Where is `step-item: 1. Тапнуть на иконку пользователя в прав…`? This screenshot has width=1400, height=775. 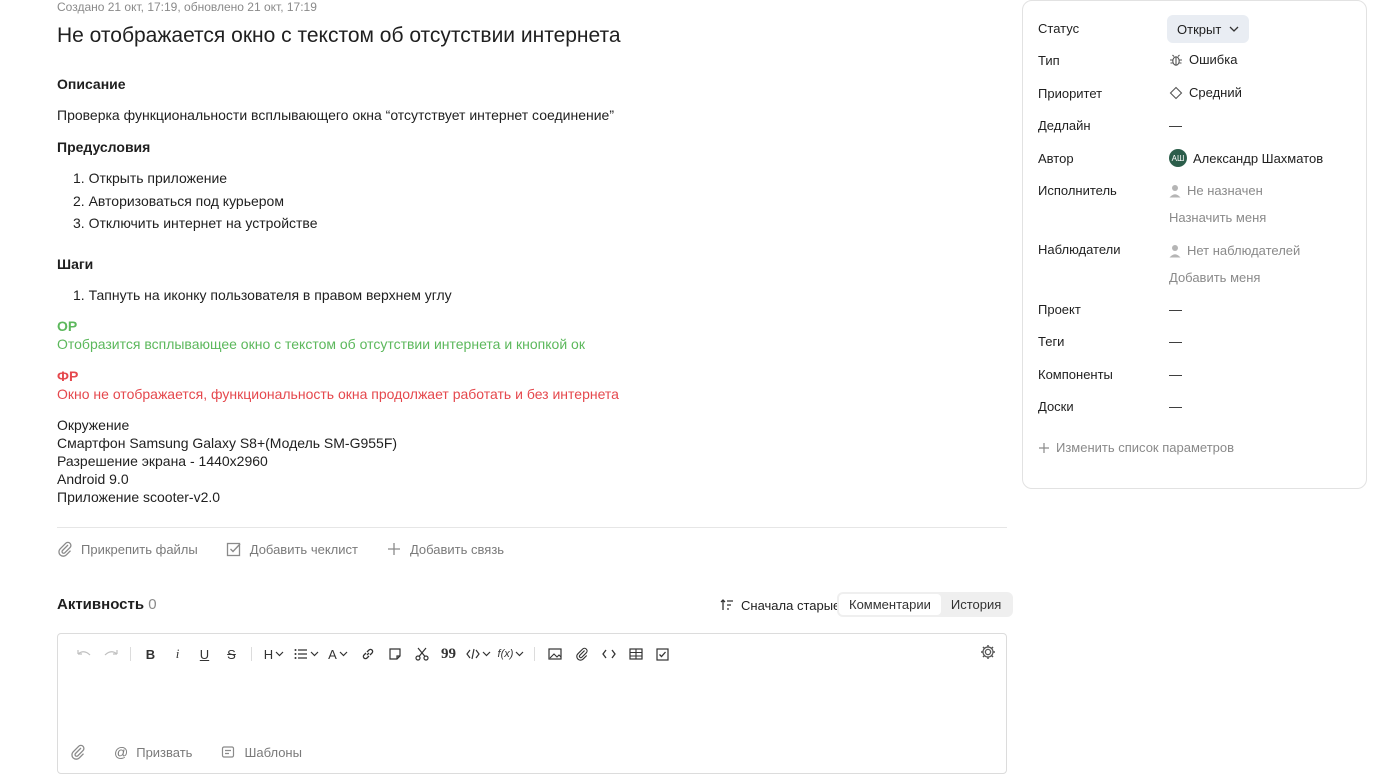
step-item: 1. Тапнуть на иконку пользователя в прав… is located at coordinates (262, 295).